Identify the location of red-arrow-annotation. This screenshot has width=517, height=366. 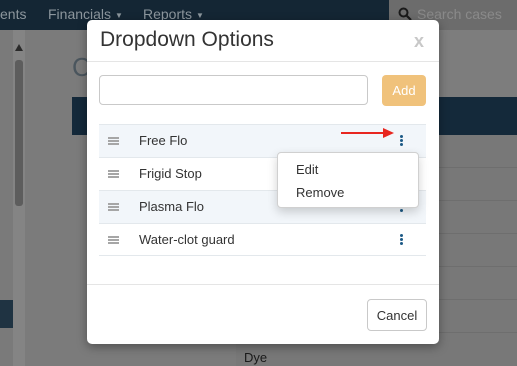
(367, 133).